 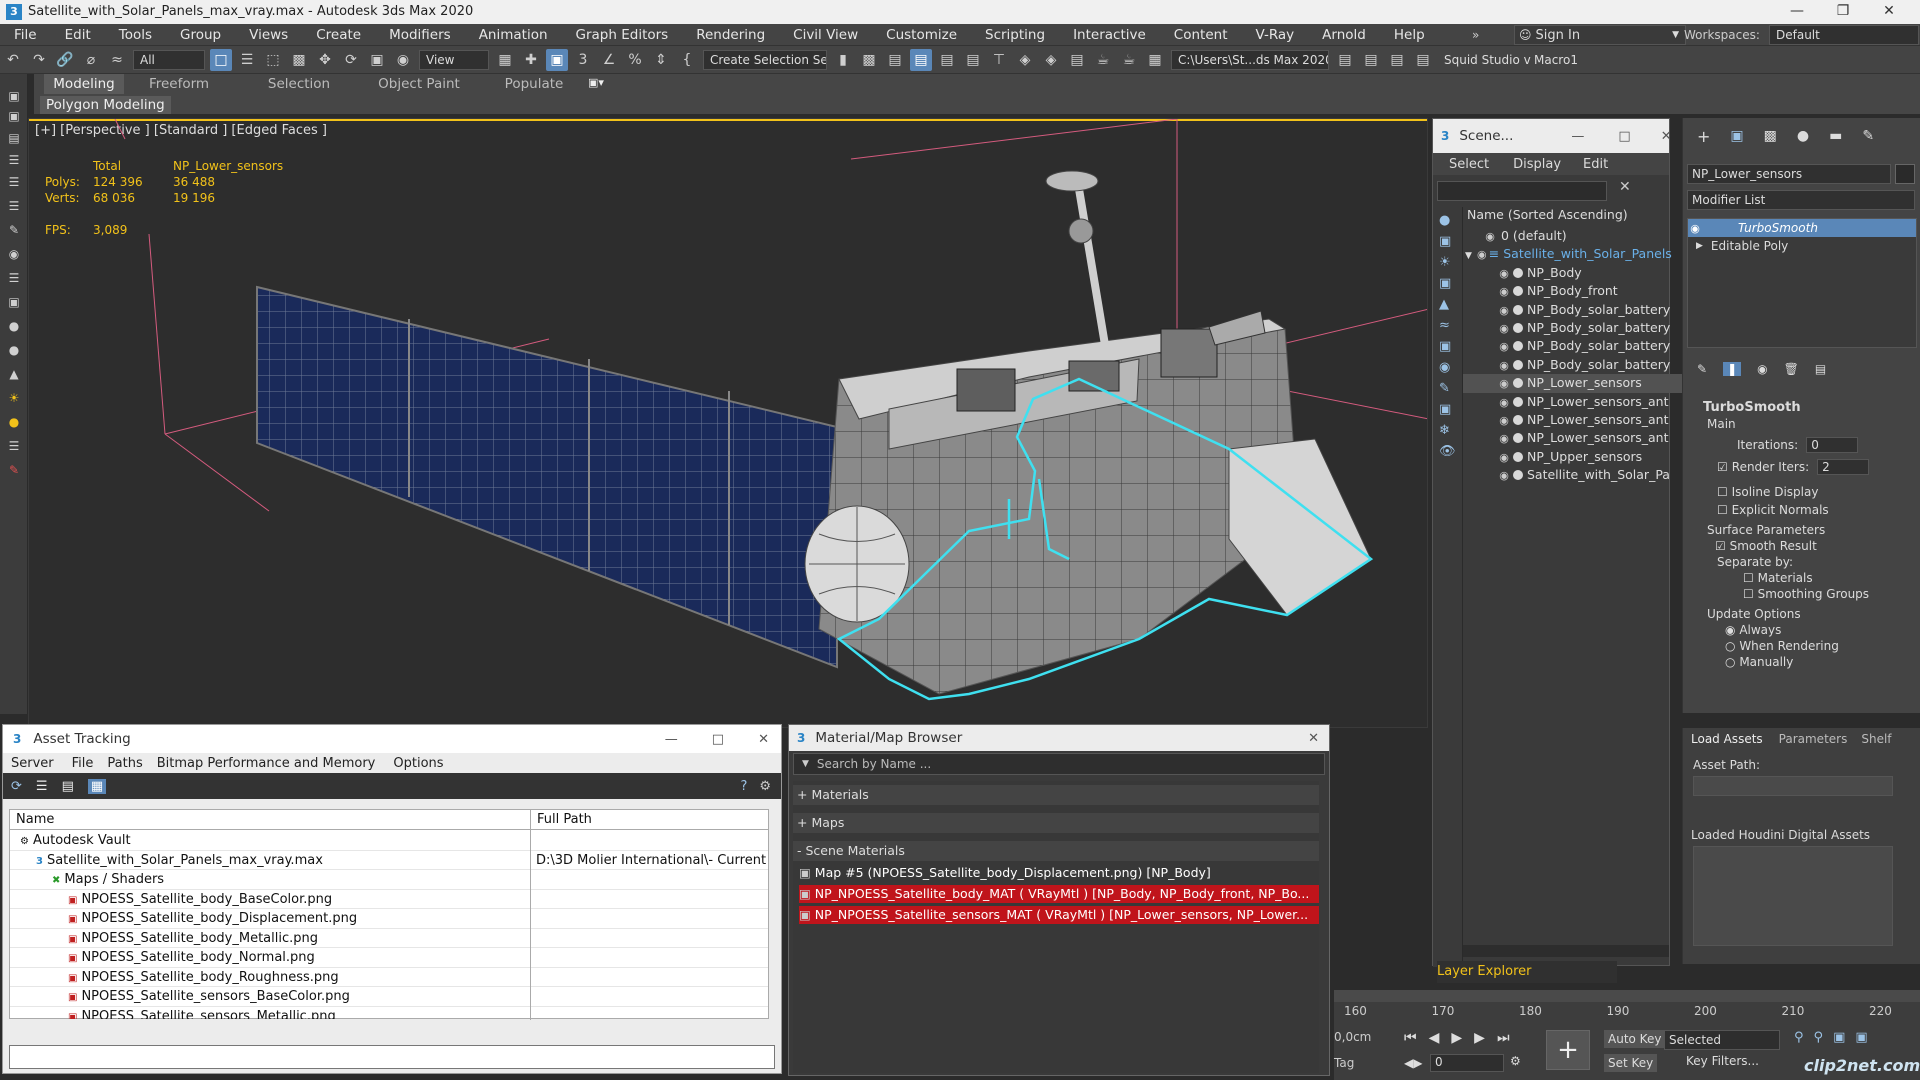 I want to click on filter-spacewarps-icon: ≈, so click(x=1447, y=325).